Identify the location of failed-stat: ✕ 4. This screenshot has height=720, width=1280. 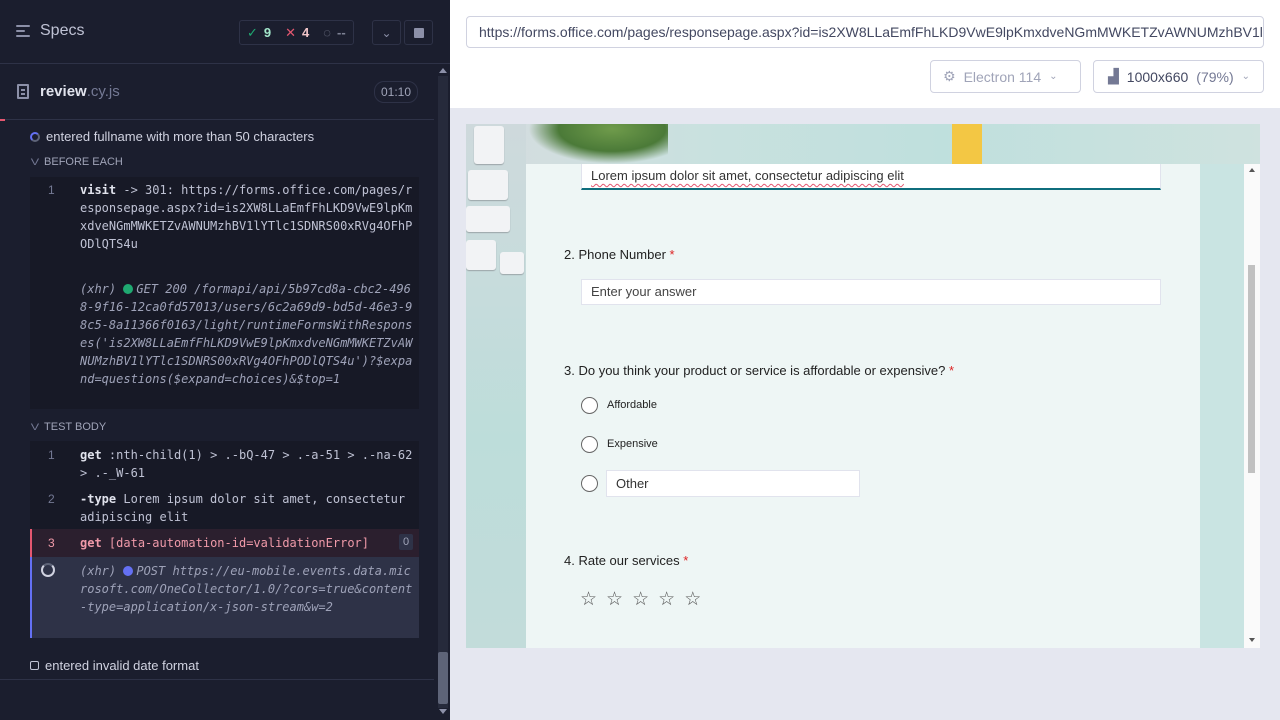
(297, 32).